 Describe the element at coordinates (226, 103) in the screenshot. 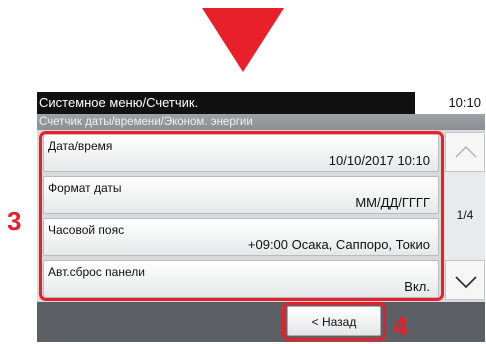

I see `page-title: Системное меню/Счетчик.` at that location.